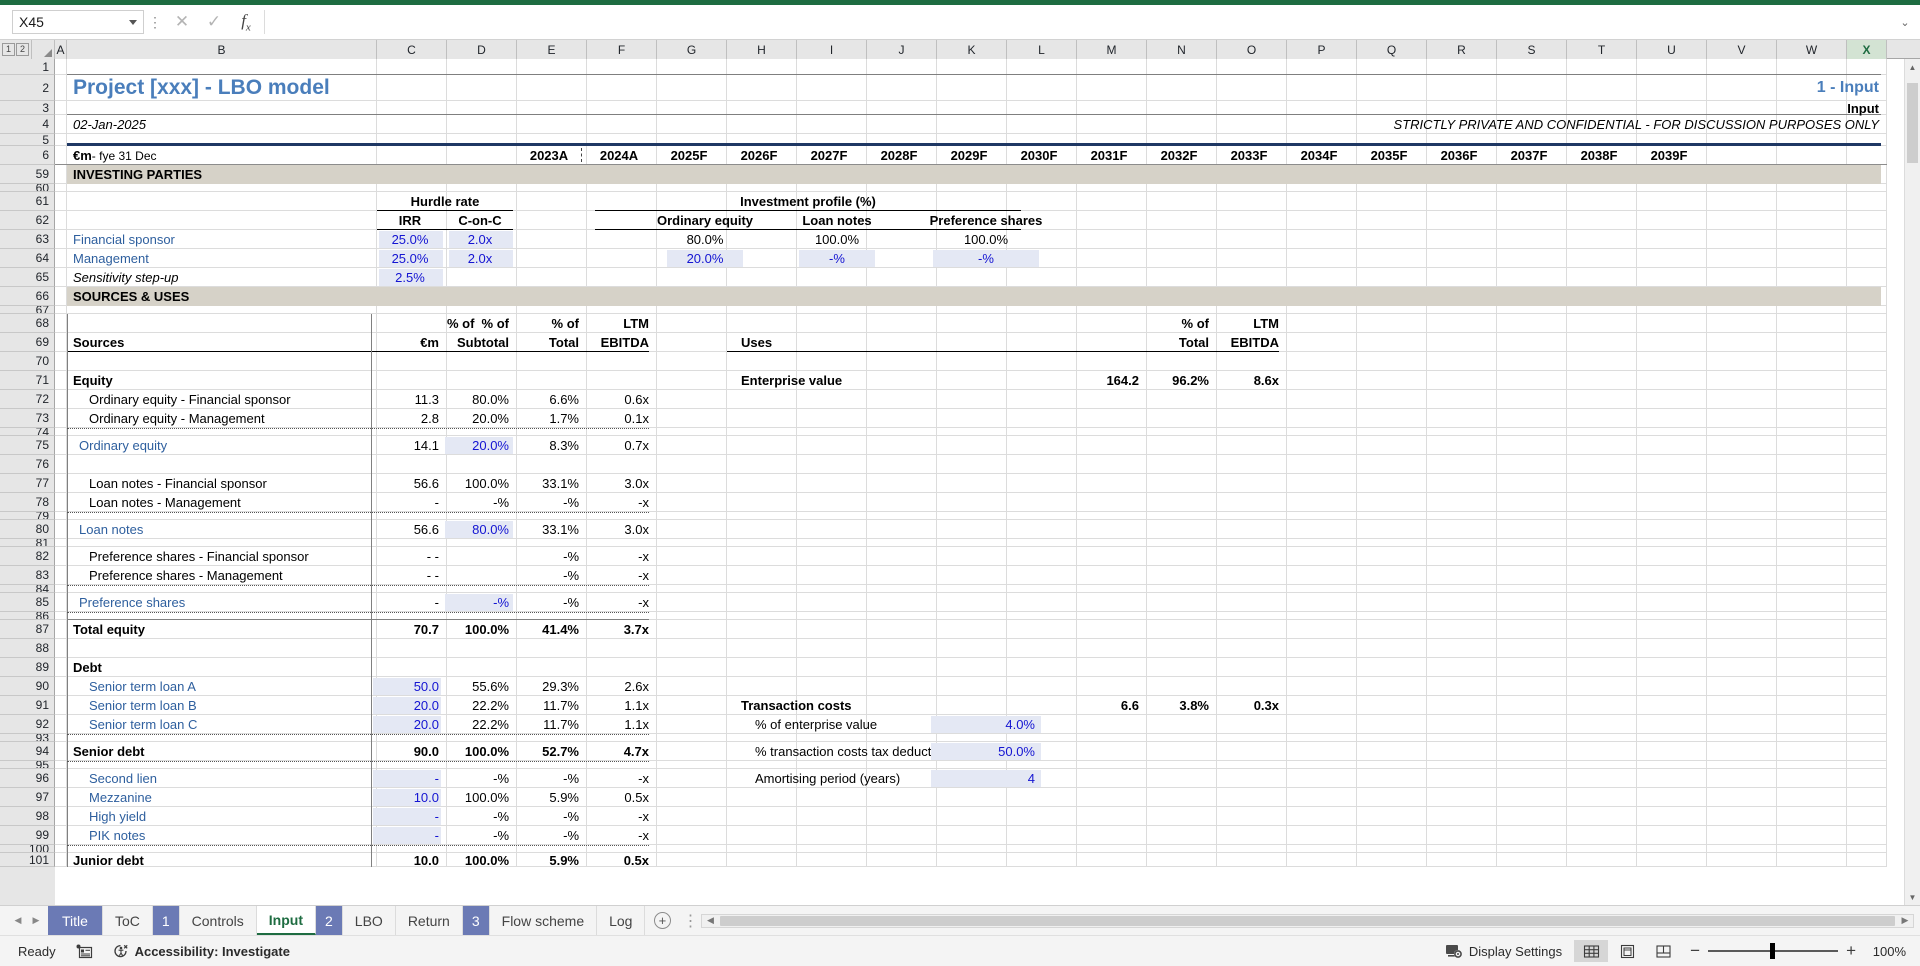  I want to click on uses-pct-total-71: 96.2%, so click(1178, 380).